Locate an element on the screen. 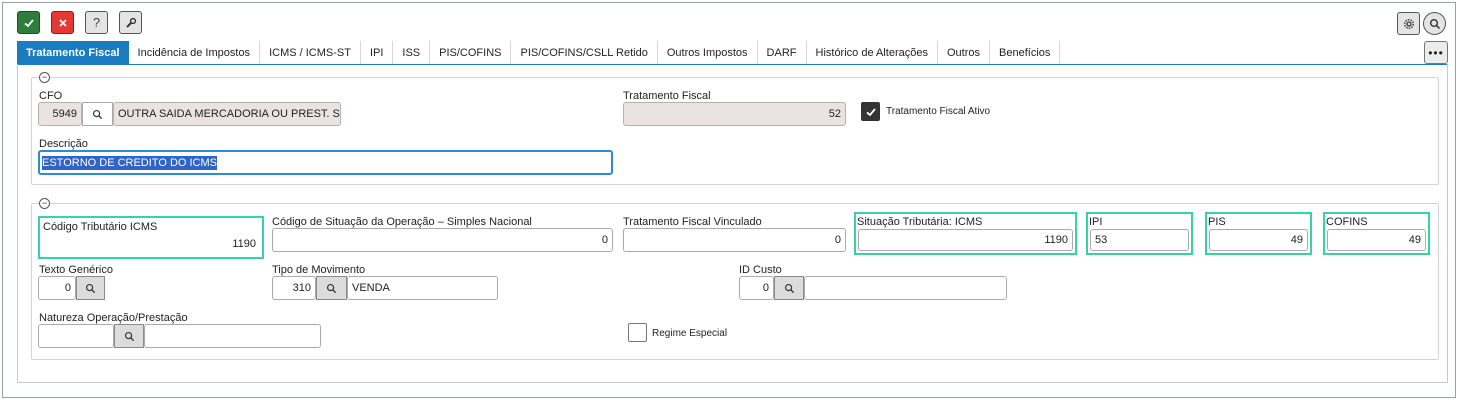 The image size is (1458, 400). tipo-movimento-label: Tipo de Movimento is located at coordinates (319, 270).